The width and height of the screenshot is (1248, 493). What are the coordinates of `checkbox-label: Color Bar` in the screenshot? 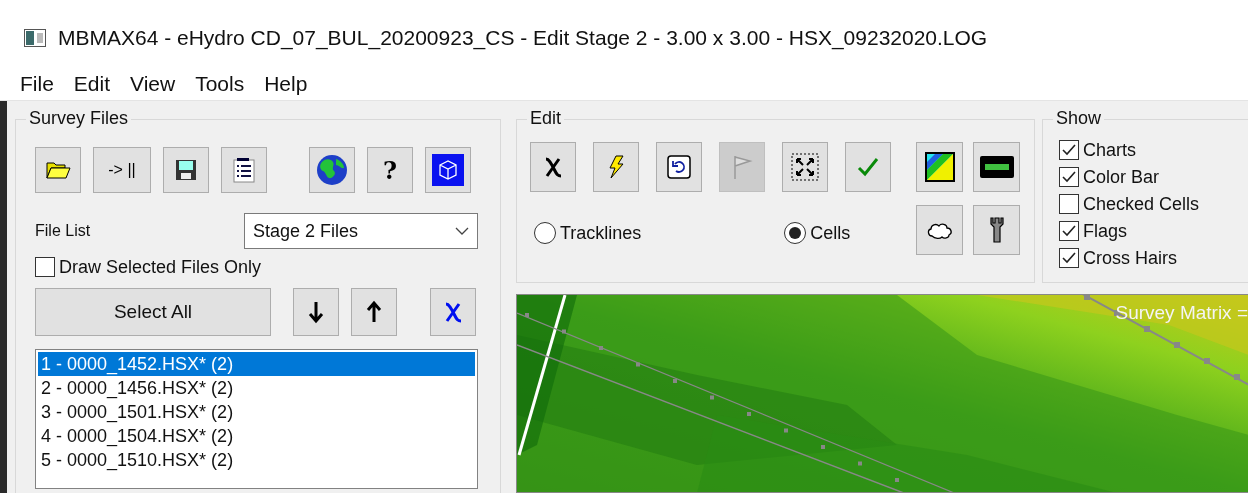 It's located at (1121, 177).